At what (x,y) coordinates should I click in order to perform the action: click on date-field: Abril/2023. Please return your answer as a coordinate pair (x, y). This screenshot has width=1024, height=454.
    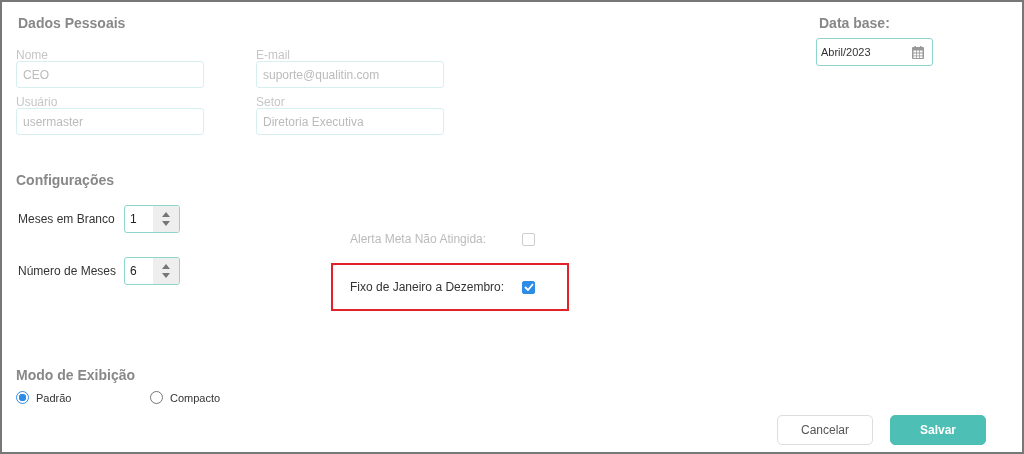
    Looking at the image, I should click on (874, 52).